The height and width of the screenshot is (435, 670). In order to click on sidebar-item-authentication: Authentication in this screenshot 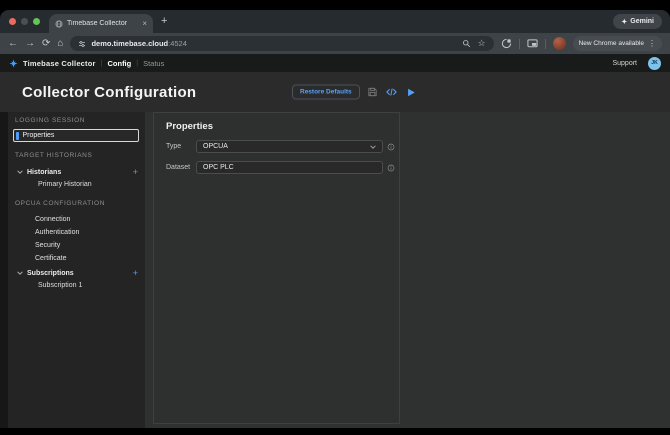, I will do `click(57, 232)`.